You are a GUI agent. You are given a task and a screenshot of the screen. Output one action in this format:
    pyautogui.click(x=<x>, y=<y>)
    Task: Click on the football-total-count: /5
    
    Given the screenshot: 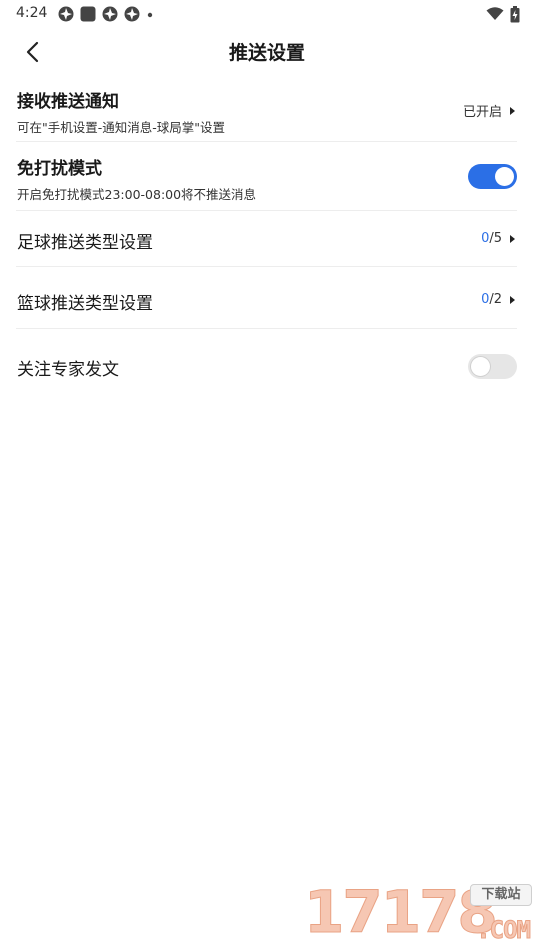 What is the action you would take?
    pyautogui.click(x=495, y=238)
    